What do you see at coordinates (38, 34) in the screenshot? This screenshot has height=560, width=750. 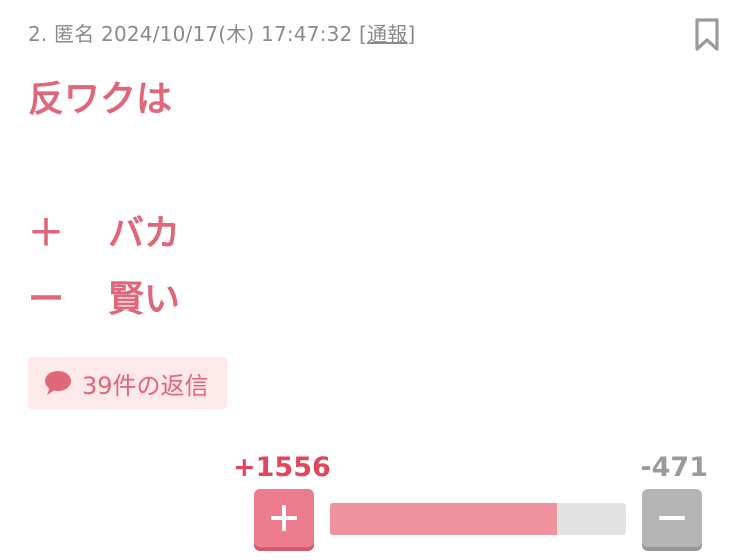 I see `comment-number: 2.` at bounding box center [38, 34].